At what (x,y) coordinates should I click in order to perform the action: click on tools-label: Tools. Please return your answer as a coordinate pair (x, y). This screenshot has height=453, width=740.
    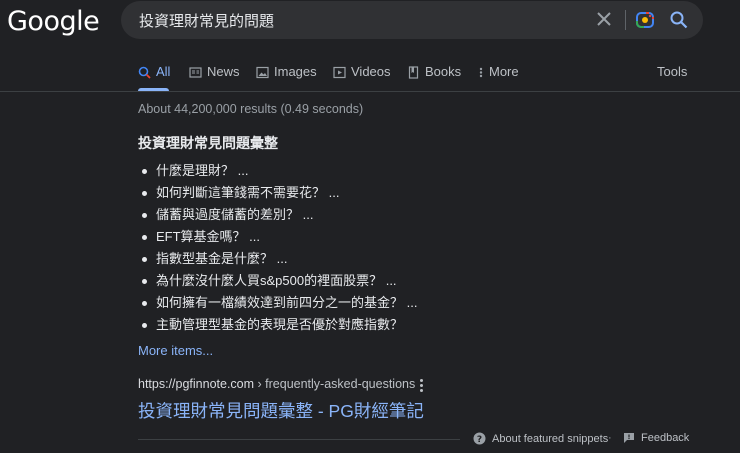
    Looking at the image, I should click on (672, 71).